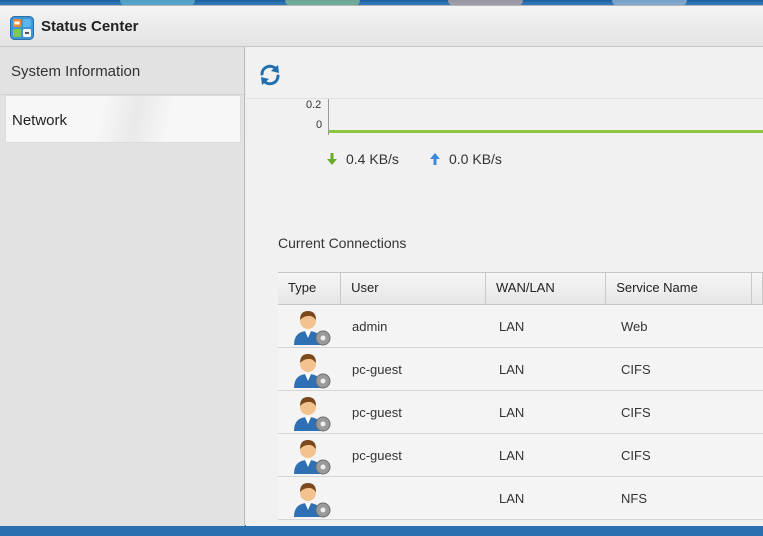 Image resolution: width=763 pixels, height=536 pixels. What do you see at coordinates (40, 120) in the screenshot?
I see `sidebar-item-label: Network` at bounding box center [40, 120].